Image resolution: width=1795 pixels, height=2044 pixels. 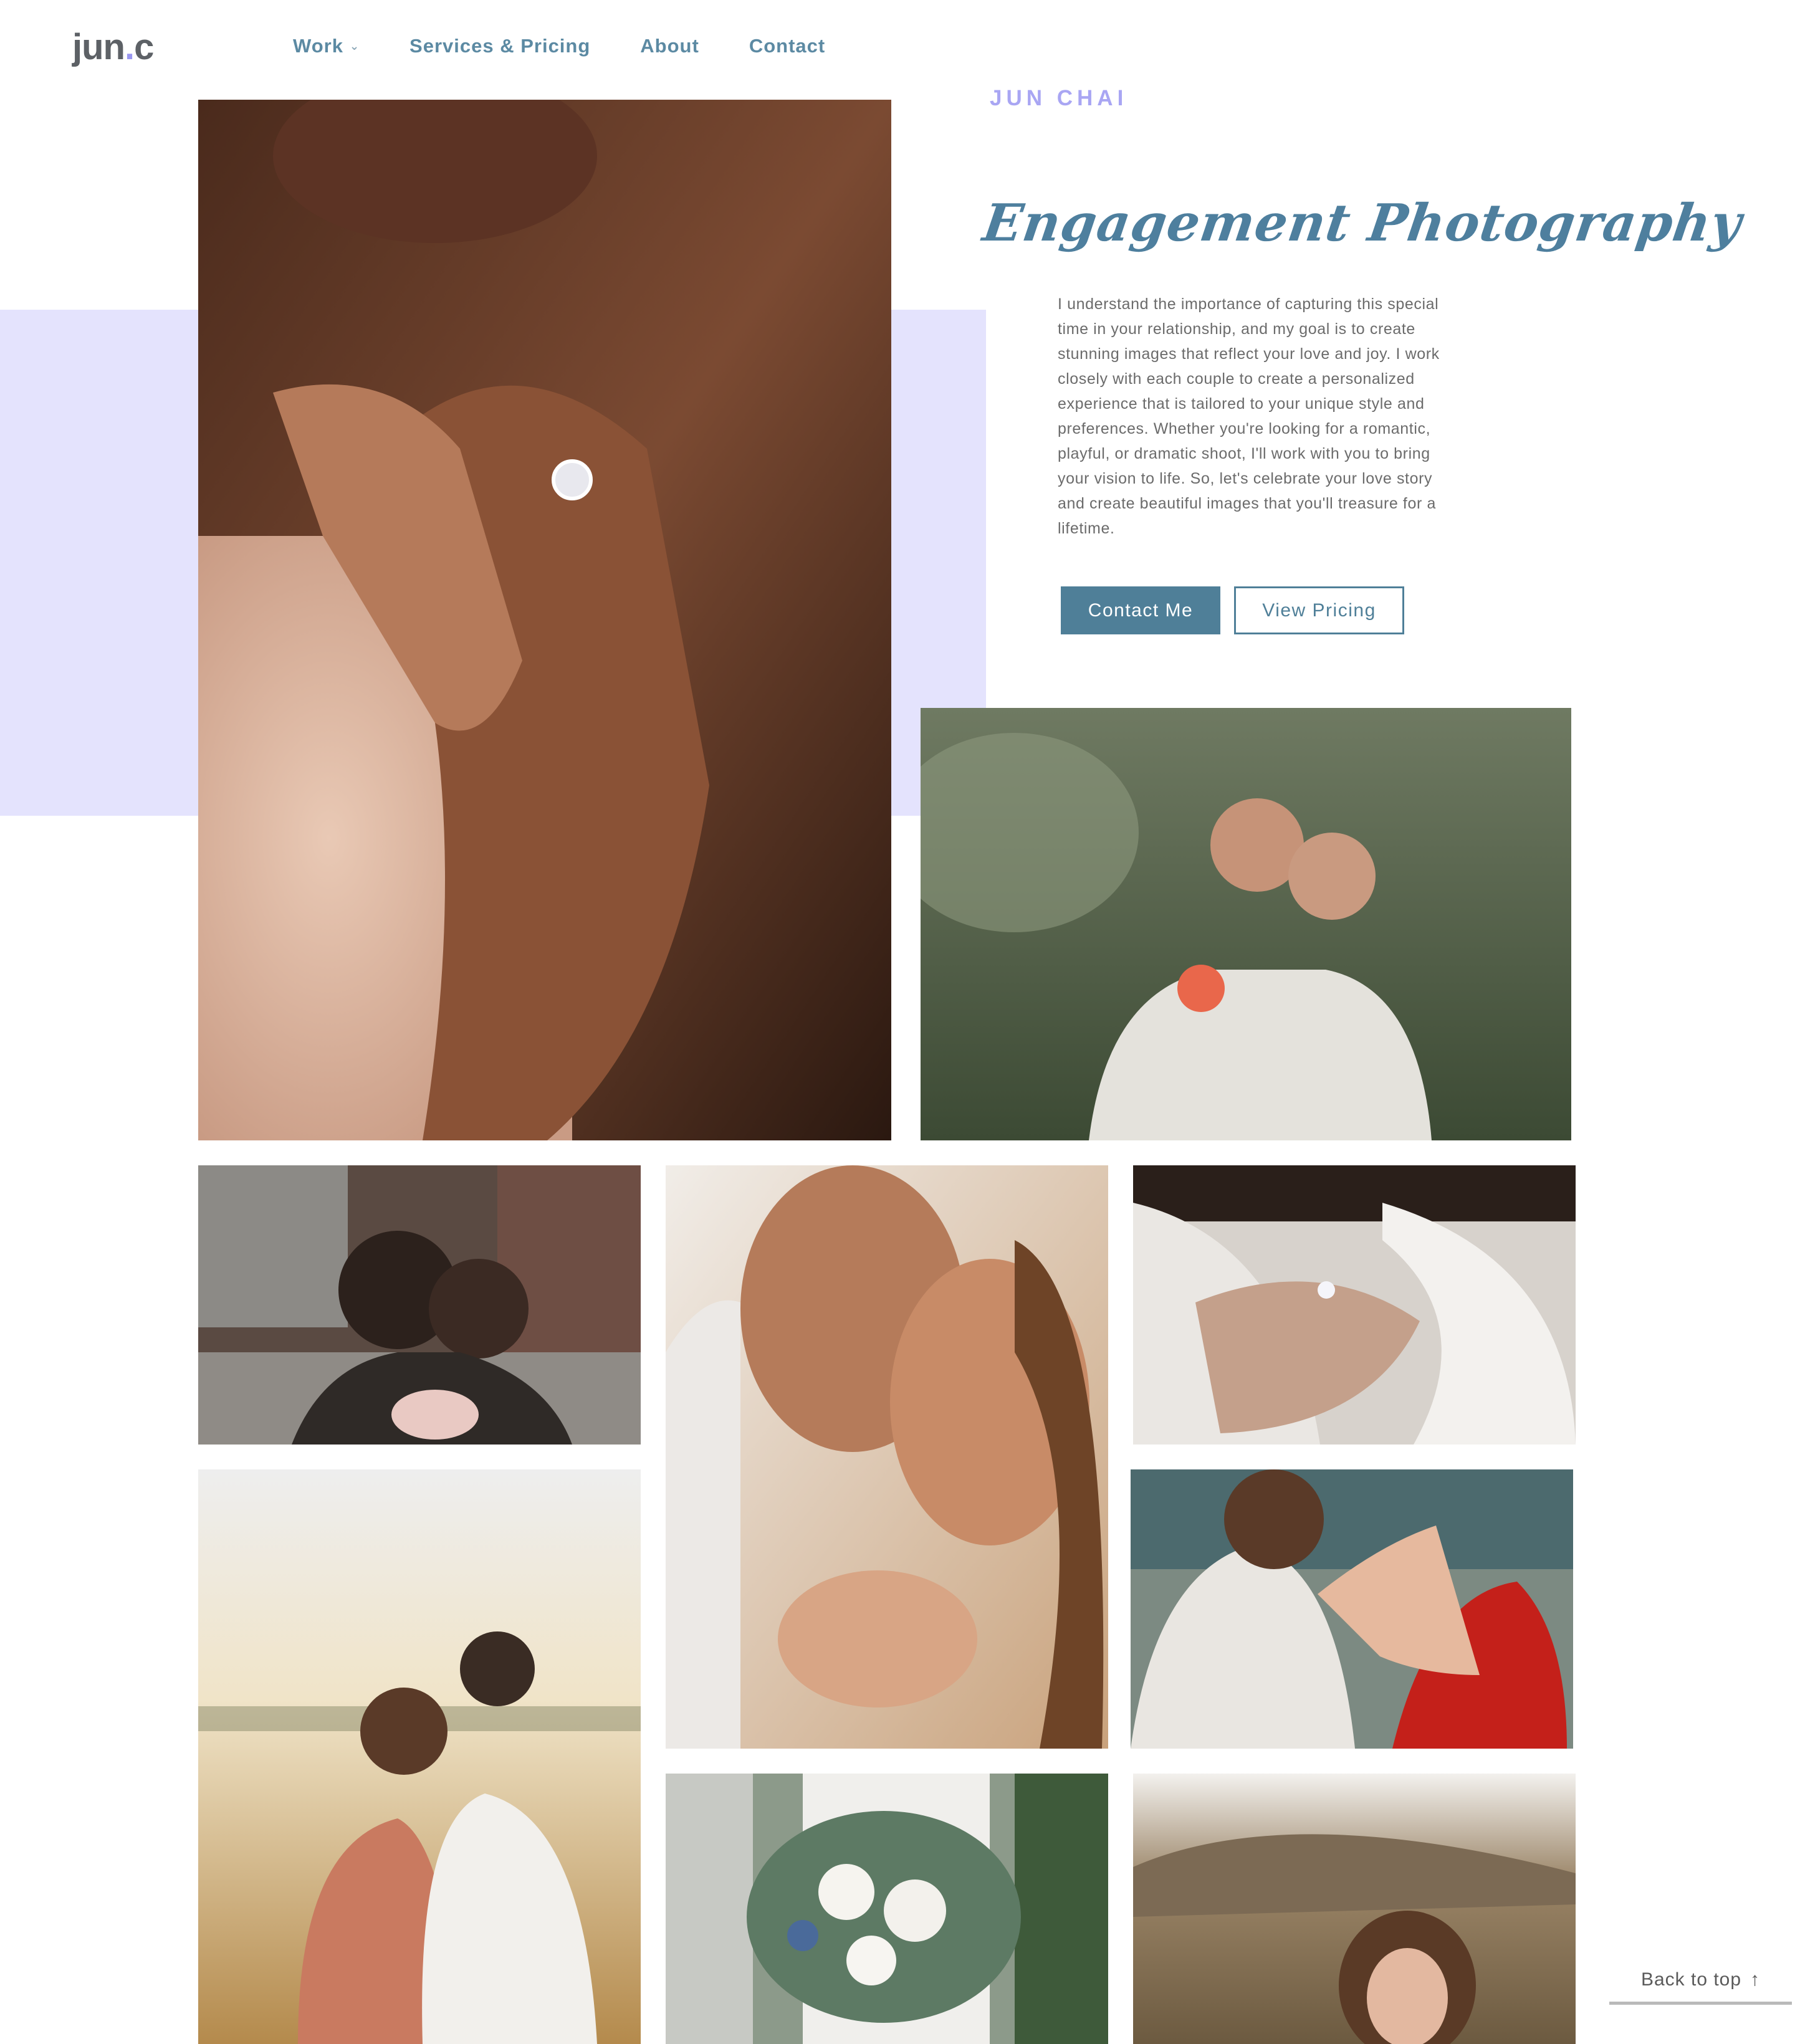 What do you see at coordinates (887, 1909) in the screenshot?
I see `photo-bouquet` at bounding box center [887, 1909].